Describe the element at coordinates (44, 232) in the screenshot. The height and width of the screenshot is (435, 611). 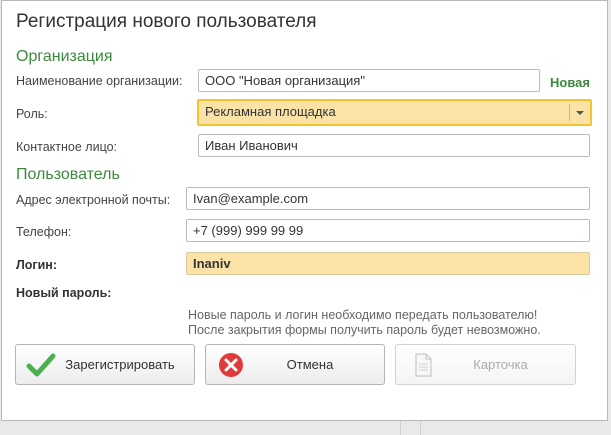
I see `phone-label: Телефон:` at that location.